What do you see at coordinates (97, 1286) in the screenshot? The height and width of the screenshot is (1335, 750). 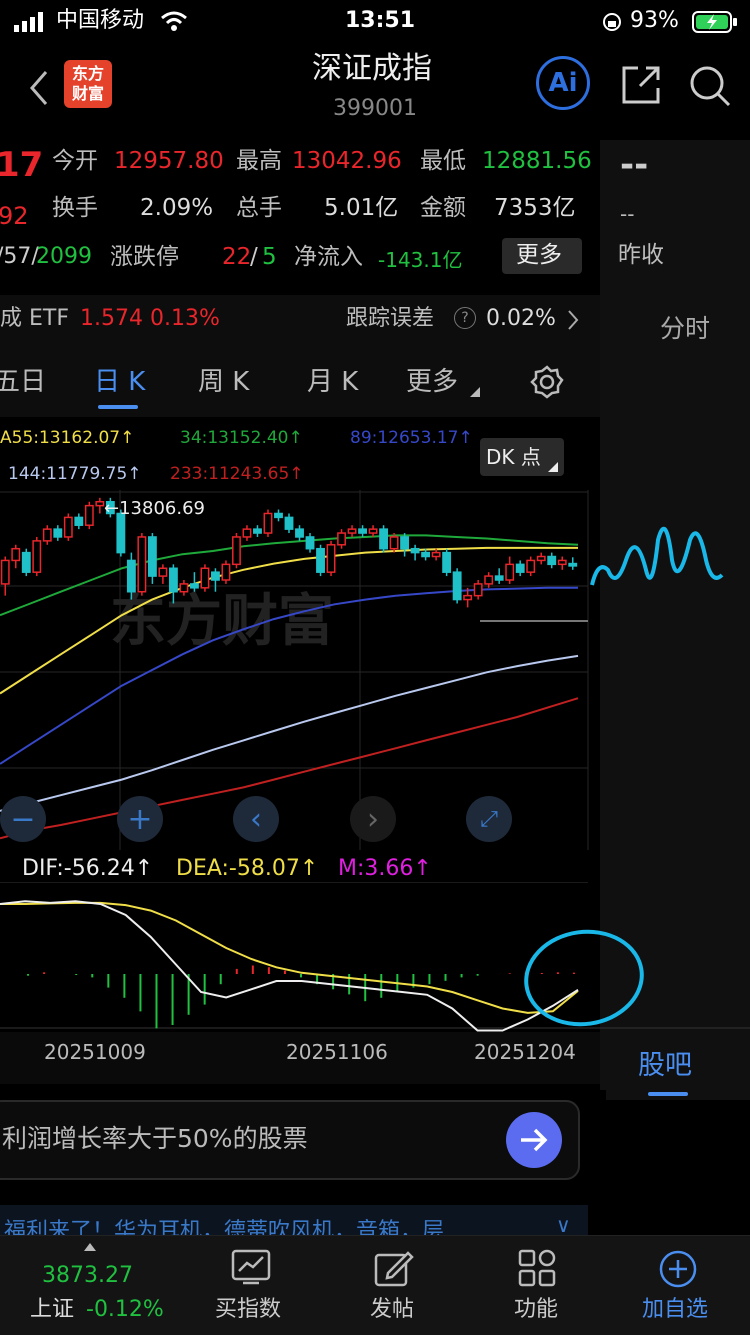 I see `index-quote-item: 3873.27 上证 -0.12%` at bounding box center [97, 1286].